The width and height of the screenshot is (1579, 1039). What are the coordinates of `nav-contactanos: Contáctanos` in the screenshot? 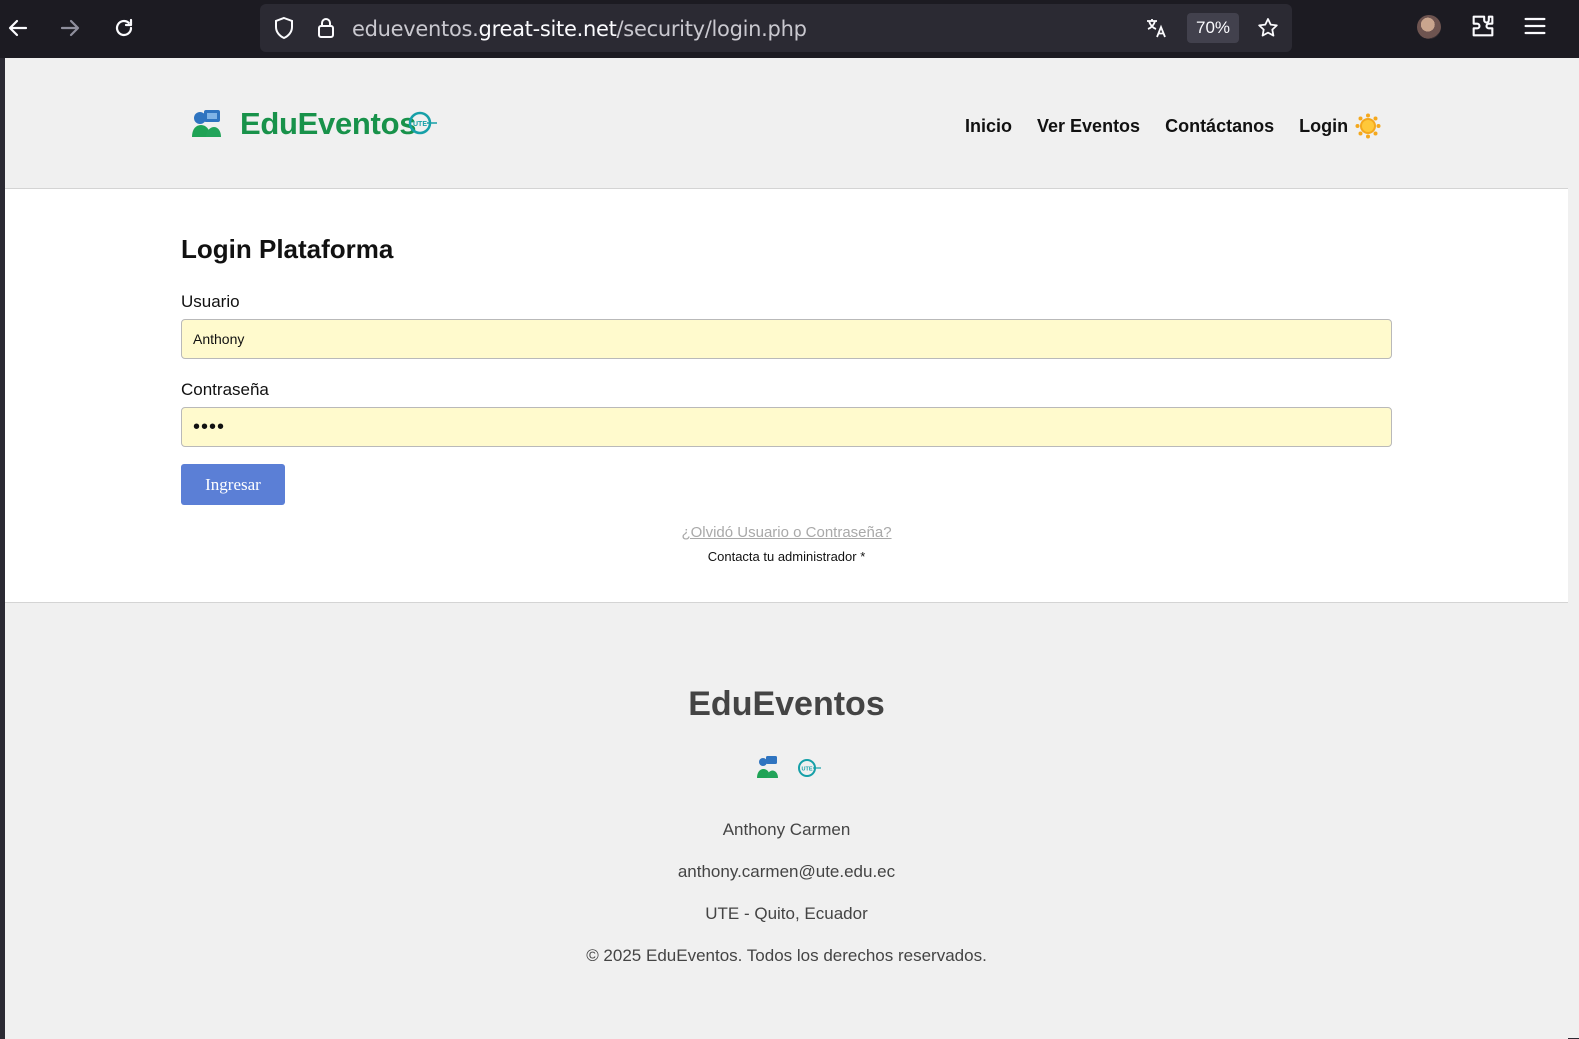 It's located at (1219, 126).